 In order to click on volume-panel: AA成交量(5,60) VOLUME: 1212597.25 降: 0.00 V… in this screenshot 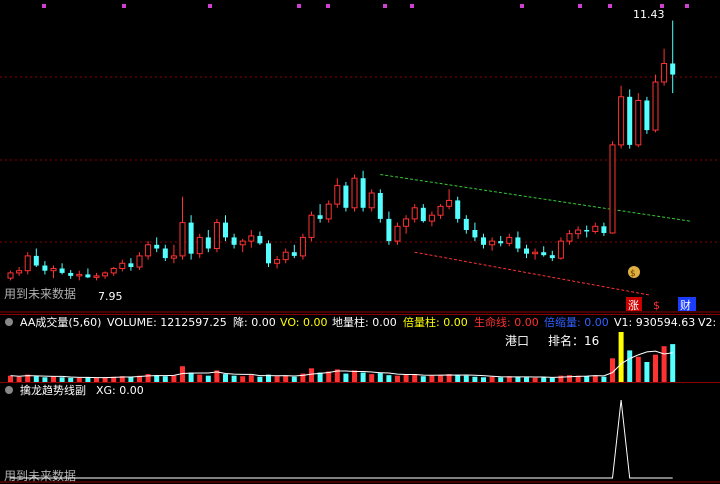, I will do `click(360, 348)`.